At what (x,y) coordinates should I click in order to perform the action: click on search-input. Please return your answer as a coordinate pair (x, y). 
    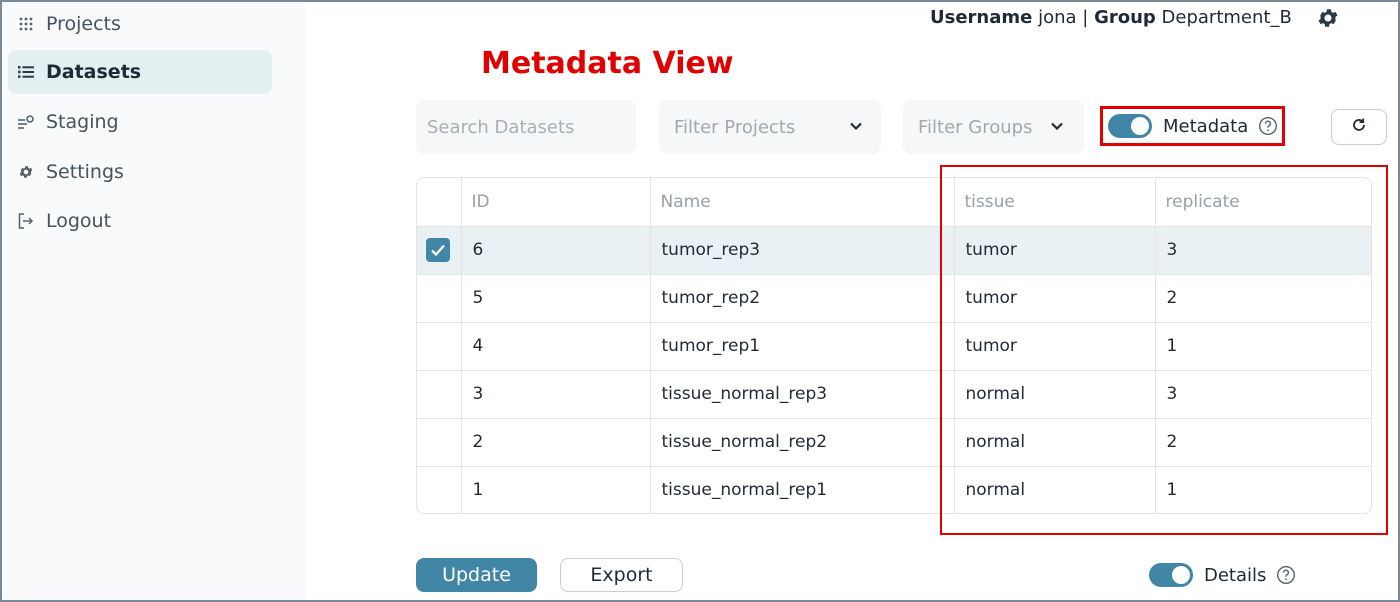
    Looking at the image, I should click on (526, 127).